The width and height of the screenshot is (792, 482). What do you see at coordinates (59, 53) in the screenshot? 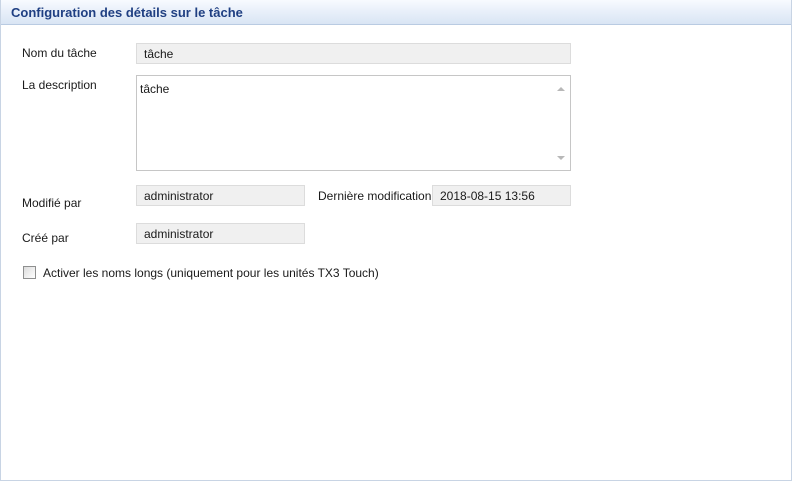
I see `task-name-label: Nom du tâche` at bounding box center [59, 53].